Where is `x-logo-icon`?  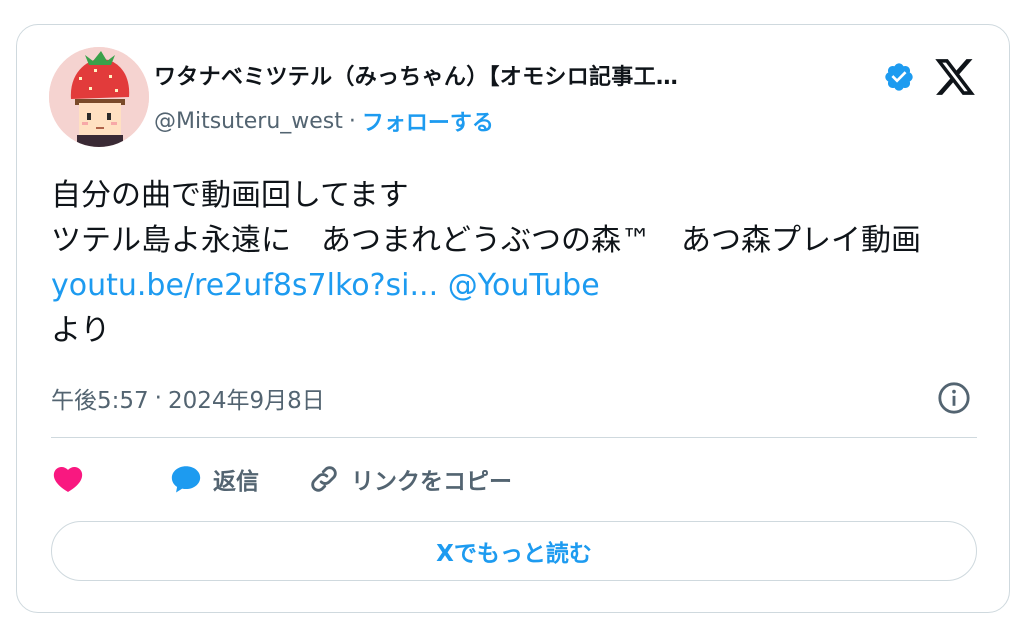 x-logo-icon is located at coordinates (955, 77).